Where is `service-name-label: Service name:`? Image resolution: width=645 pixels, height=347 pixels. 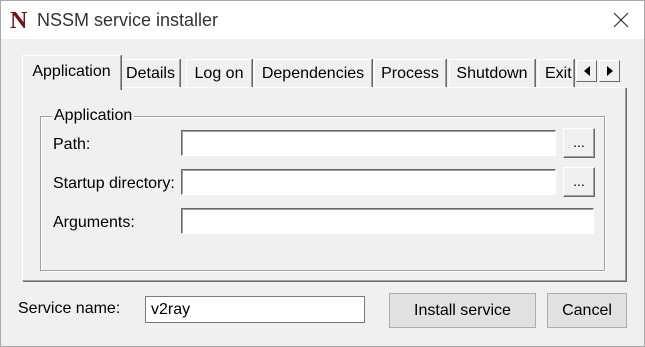
service-name-label: Service name: is located at coordinates (69, 308).